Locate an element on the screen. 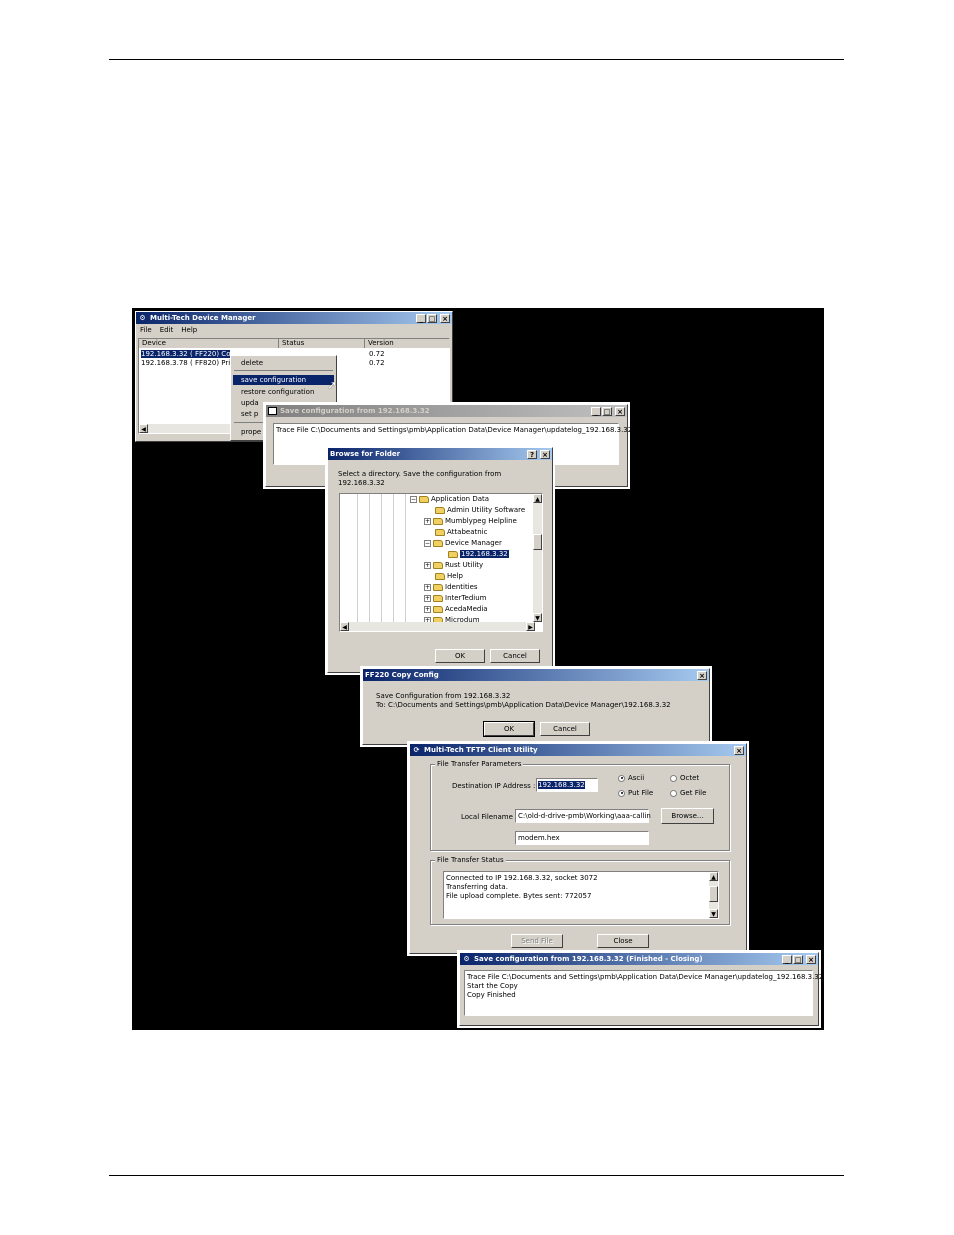  remote-filename-input: modem.hex is located at coordinates (582, 838).